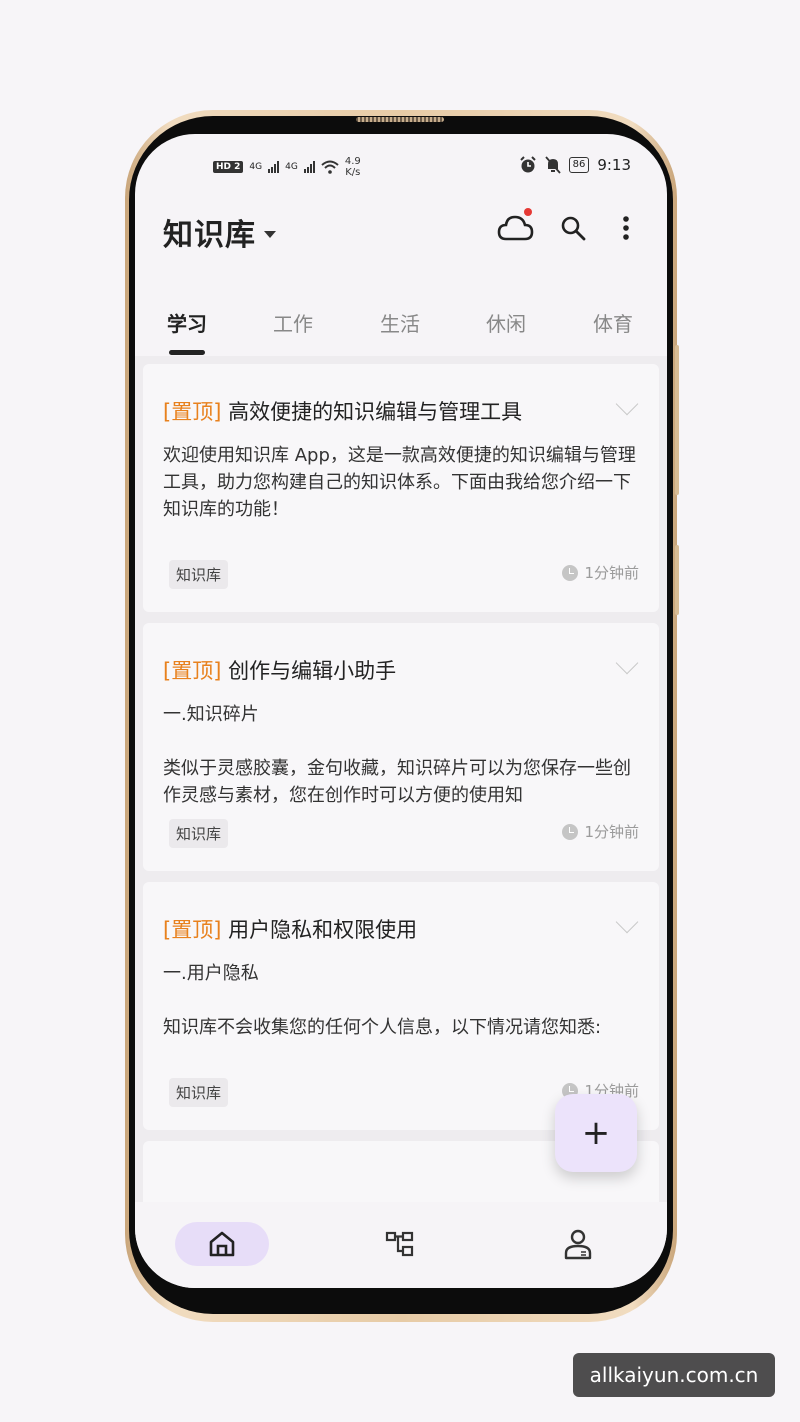 This screenshot has width=800, height=1422. I want to click on tab-work: 工作, so click(293, 322).